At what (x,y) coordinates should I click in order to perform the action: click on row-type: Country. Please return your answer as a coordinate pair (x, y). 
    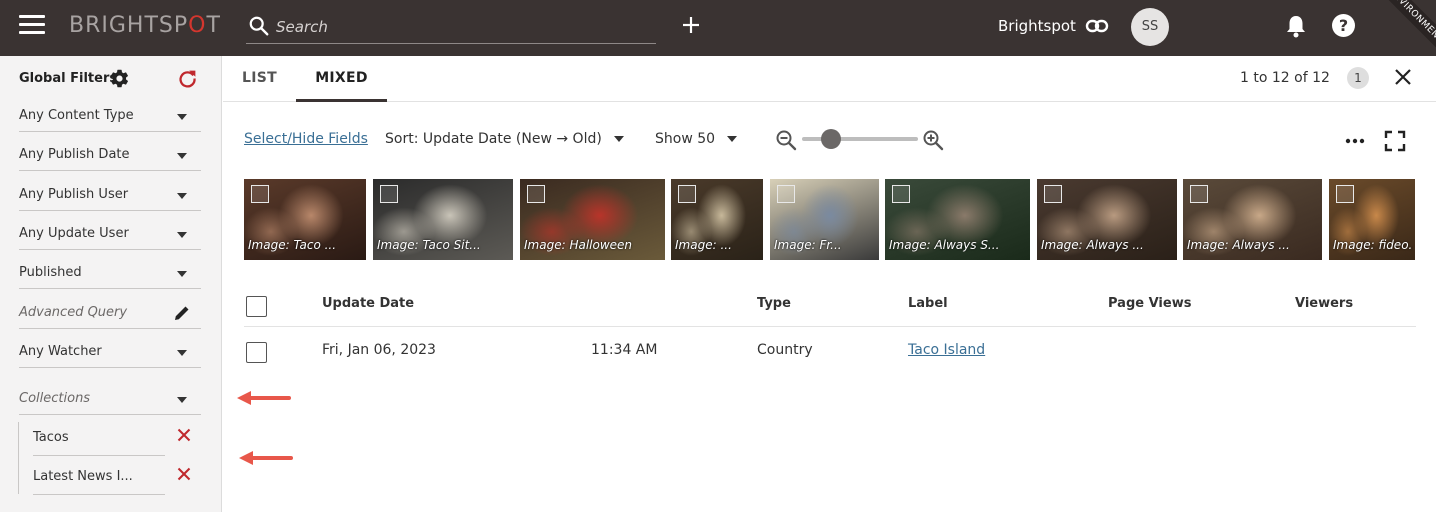
    Looking at the image, I should click on (785, 350).